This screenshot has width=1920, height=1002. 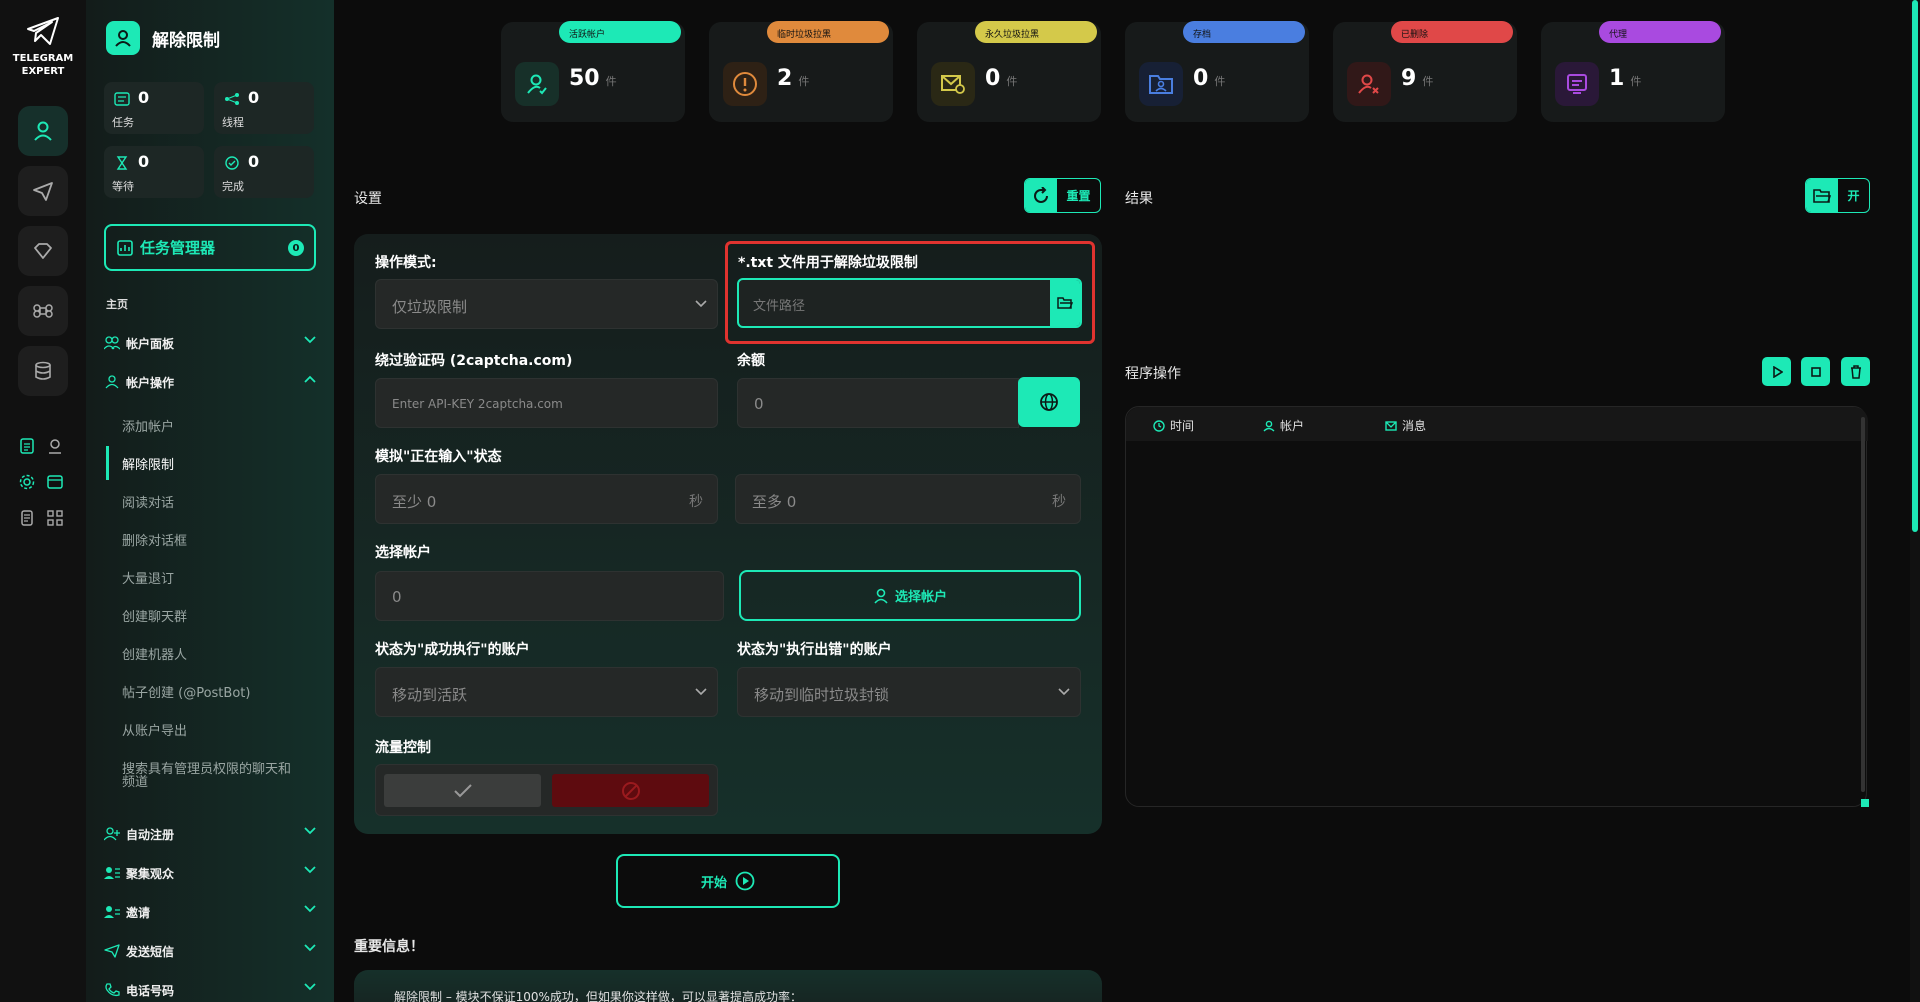 I want to click on mode-label: 操作模式:, so click(x=406, y=262).